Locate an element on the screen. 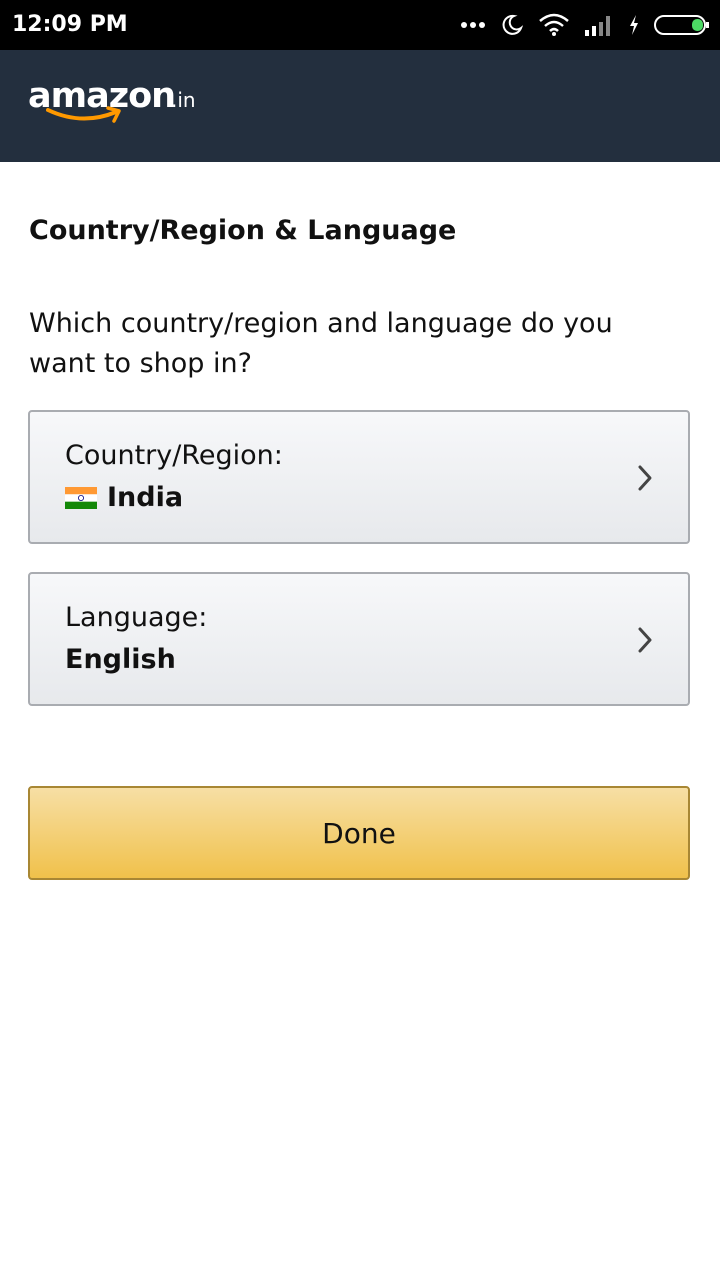 This screenshot has width=720, height=1280. country-region-value: India is located at coordinates (124, 498).